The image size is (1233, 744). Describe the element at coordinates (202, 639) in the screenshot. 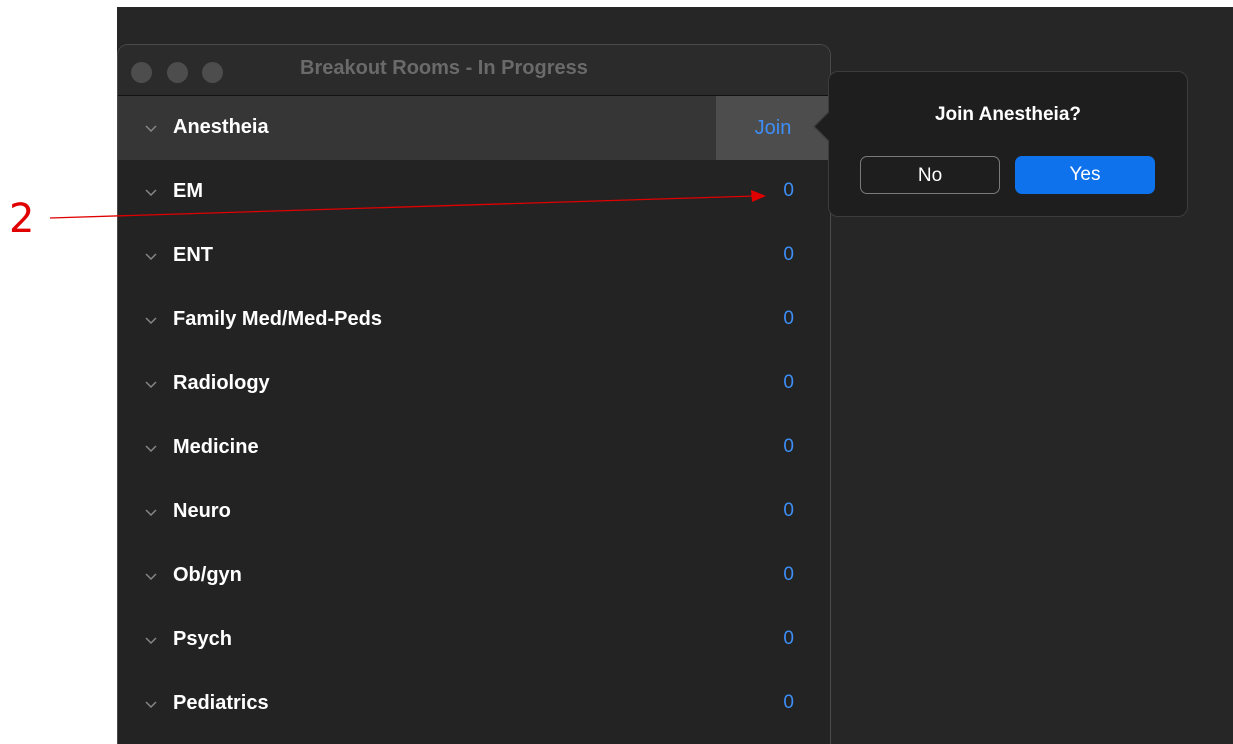

I see `room-name: Psych` at that location.